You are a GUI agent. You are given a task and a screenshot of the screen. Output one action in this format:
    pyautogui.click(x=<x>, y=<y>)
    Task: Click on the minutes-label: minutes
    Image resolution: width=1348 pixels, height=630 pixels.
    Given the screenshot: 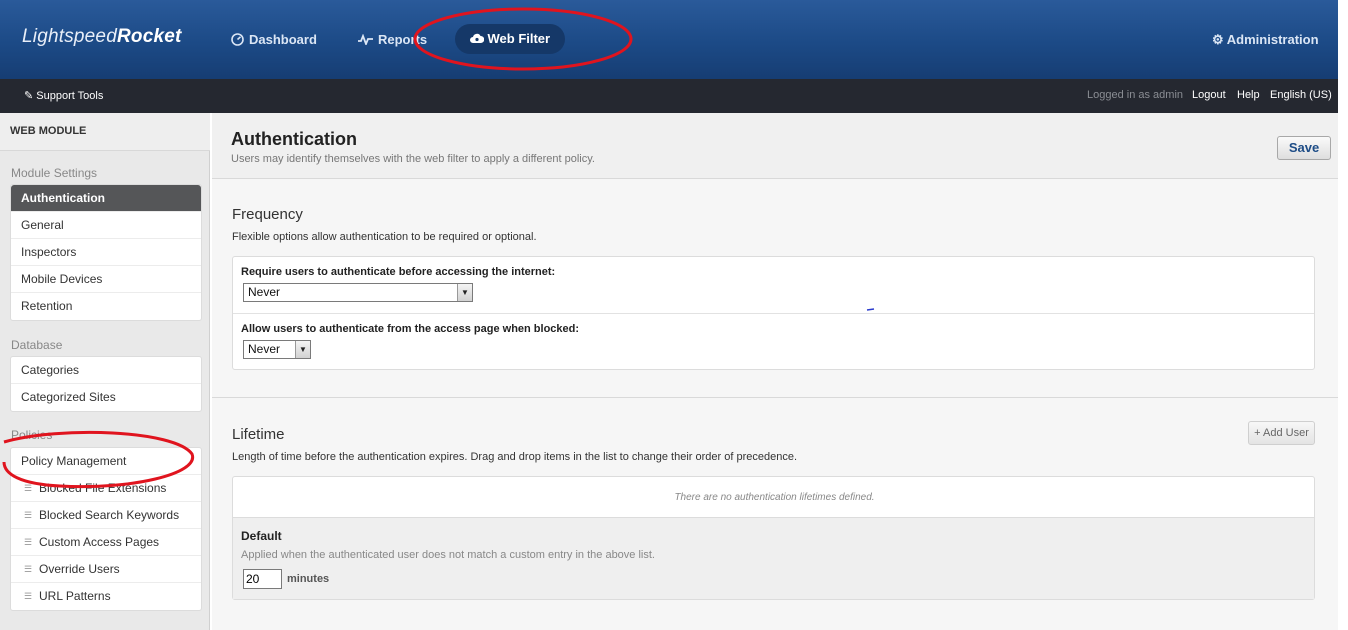 What is the action you would take?
    pyautogui.click(x=308, y=579)
    